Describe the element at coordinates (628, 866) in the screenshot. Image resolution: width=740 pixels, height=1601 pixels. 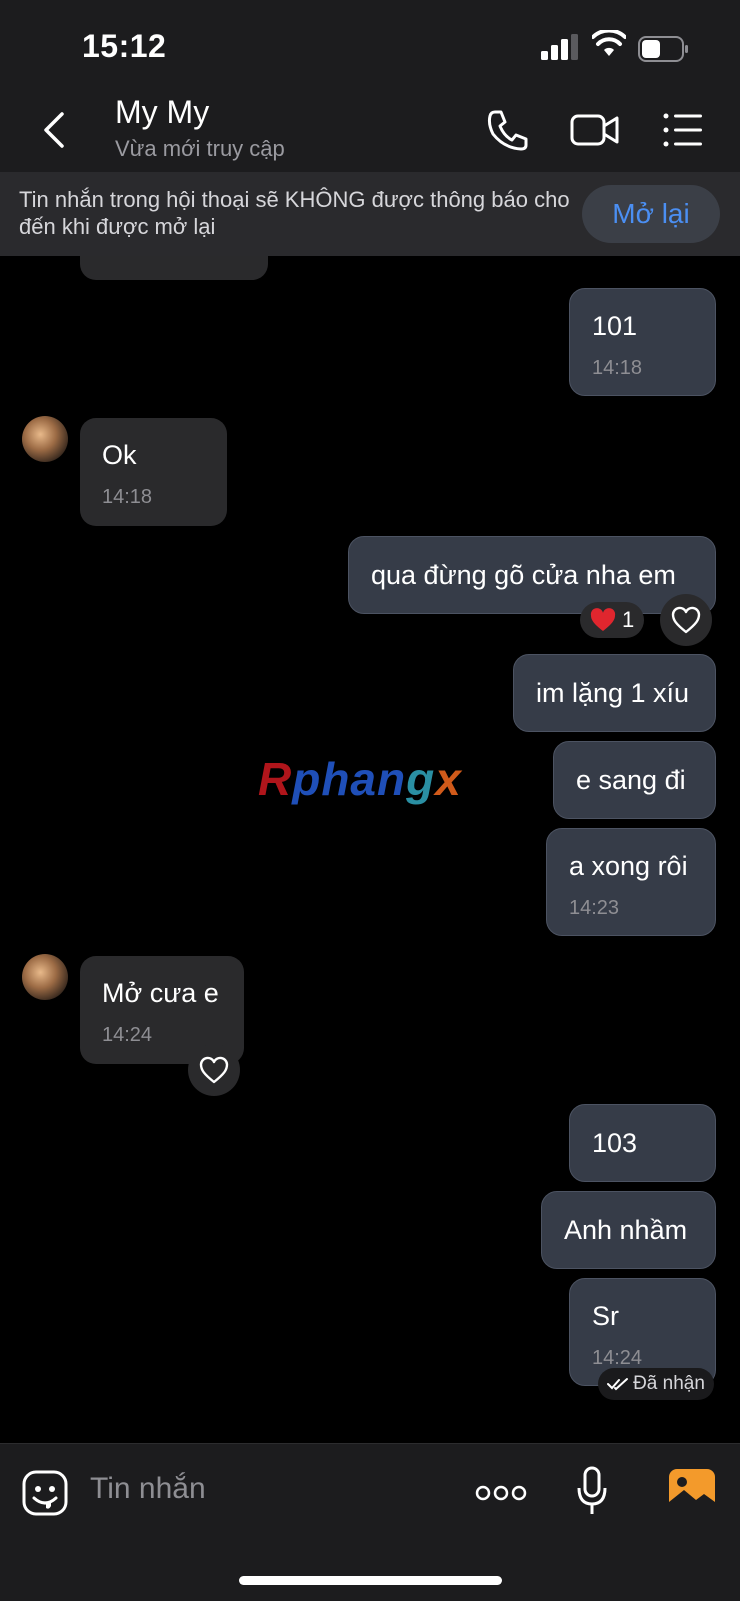
I see `message-text: a xong rôi` at that location.